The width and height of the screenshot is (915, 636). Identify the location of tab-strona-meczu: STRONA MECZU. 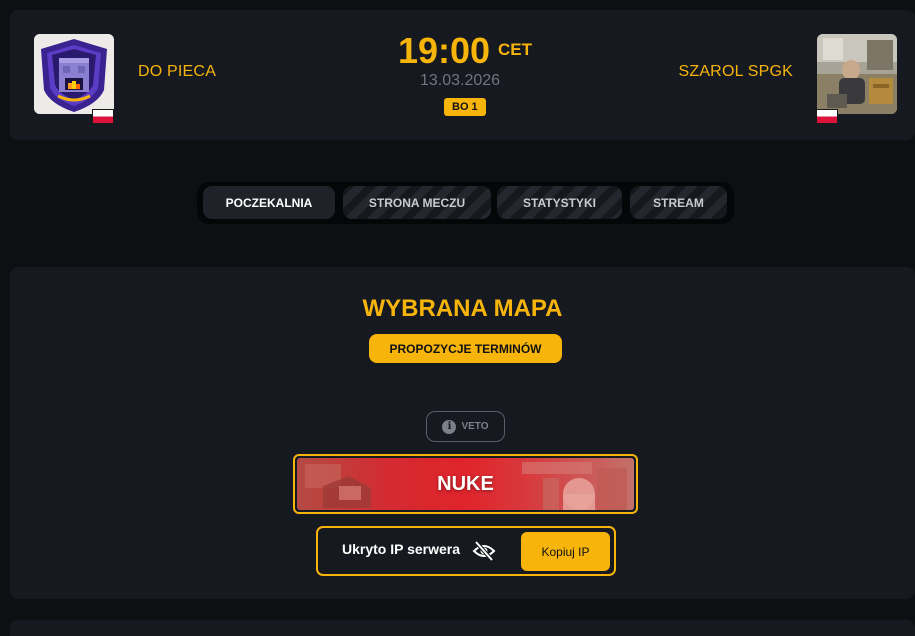
(417, 202).